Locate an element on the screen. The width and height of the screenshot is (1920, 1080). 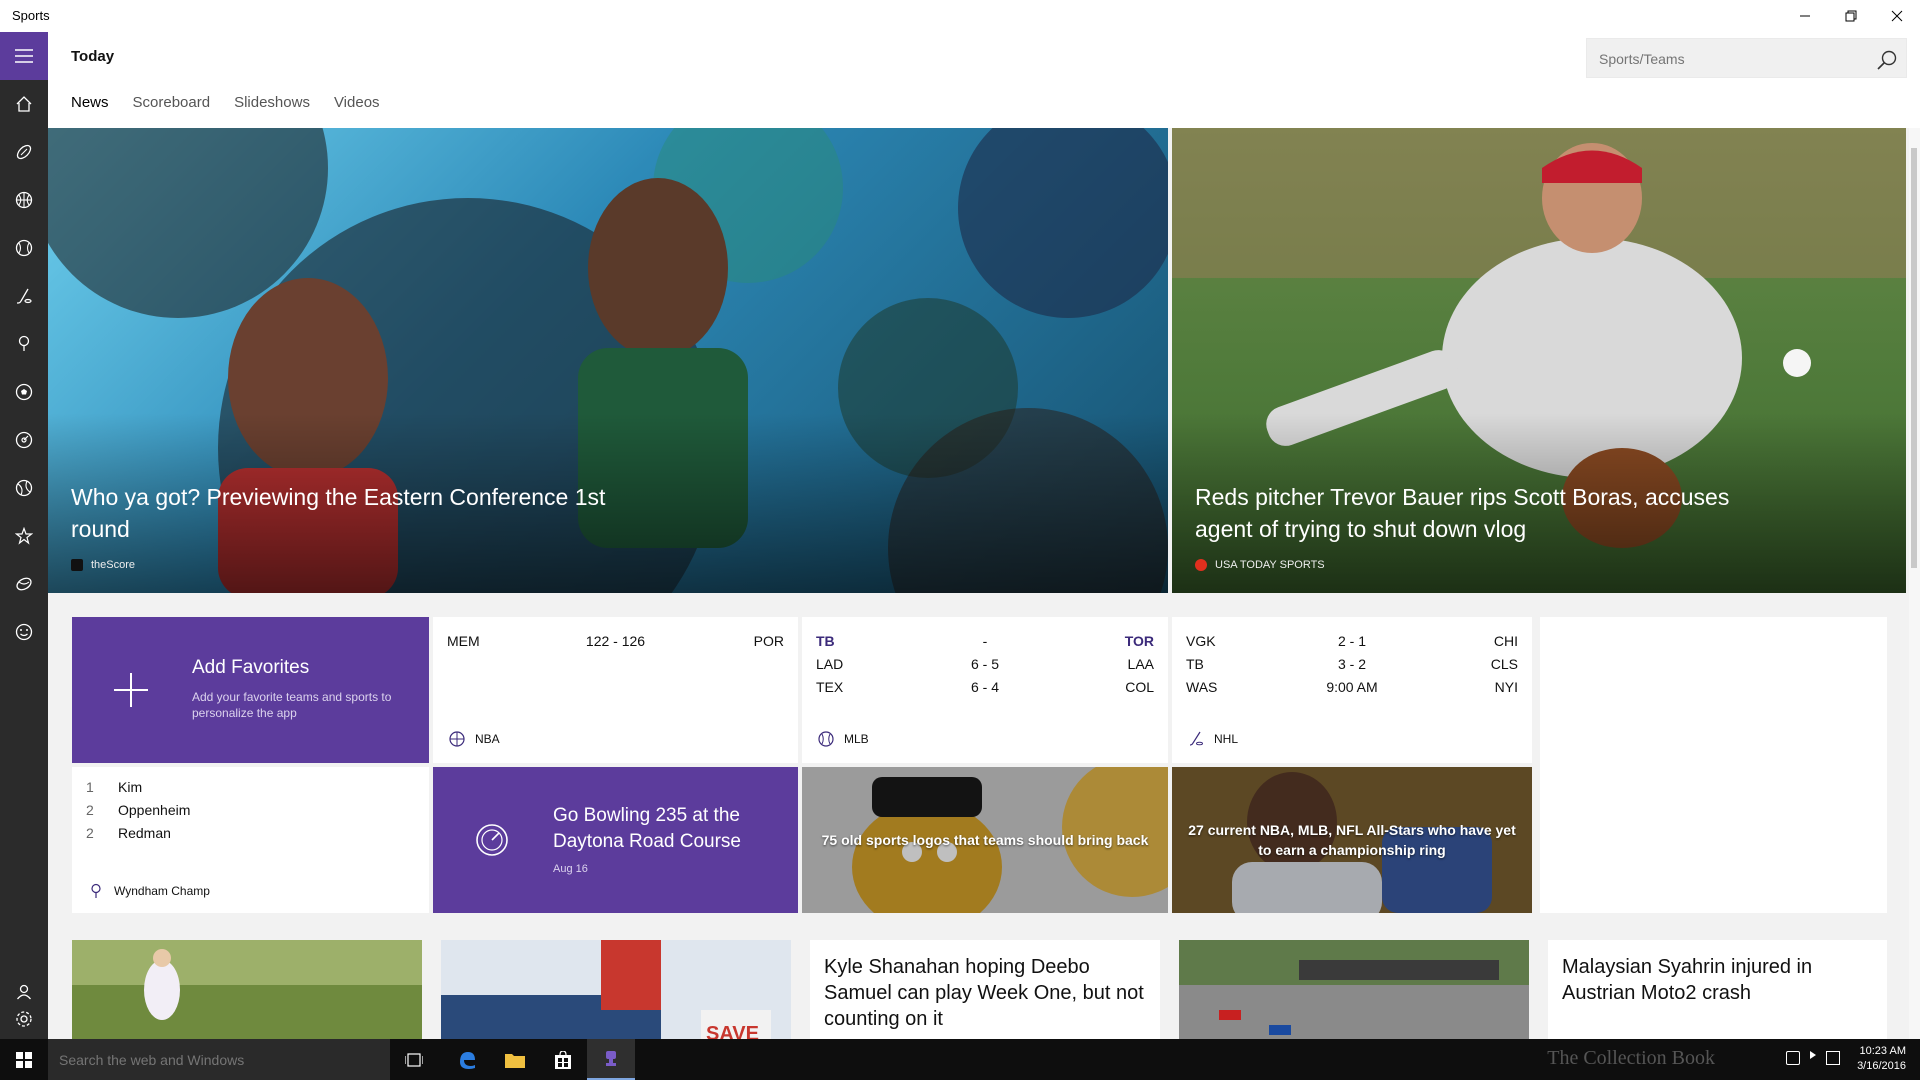
nav-rugby is located at coordinates (24, 584).